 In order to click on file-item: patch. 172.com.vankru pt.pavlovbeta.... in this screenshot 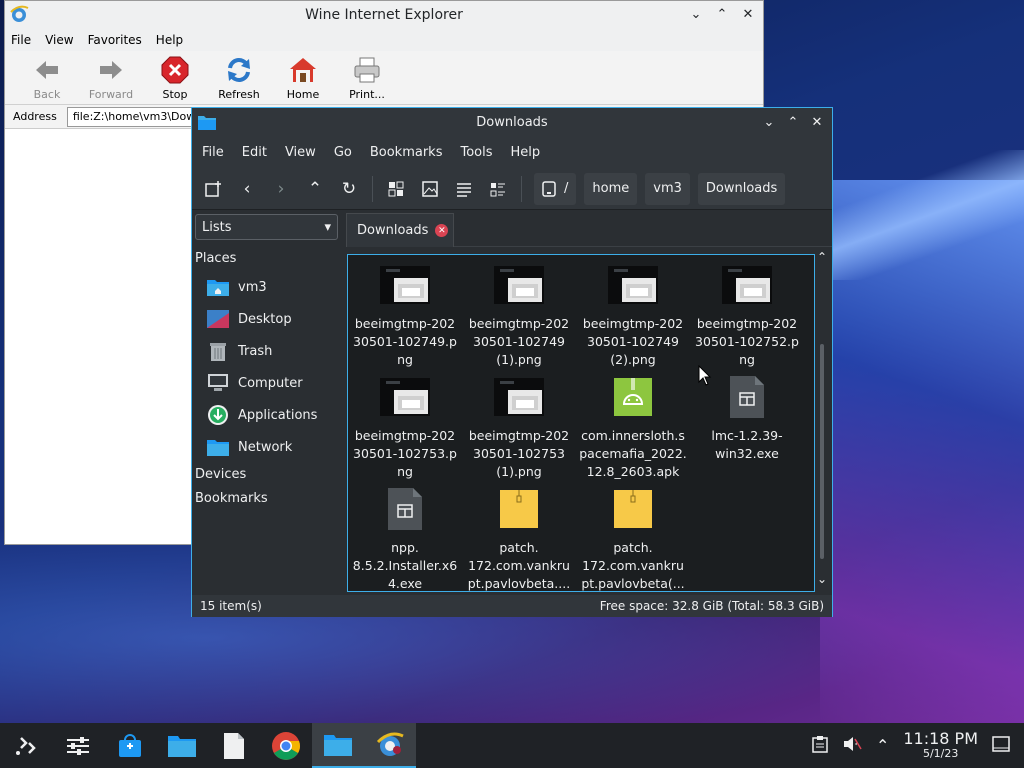, I will do `click(519, 538)`.